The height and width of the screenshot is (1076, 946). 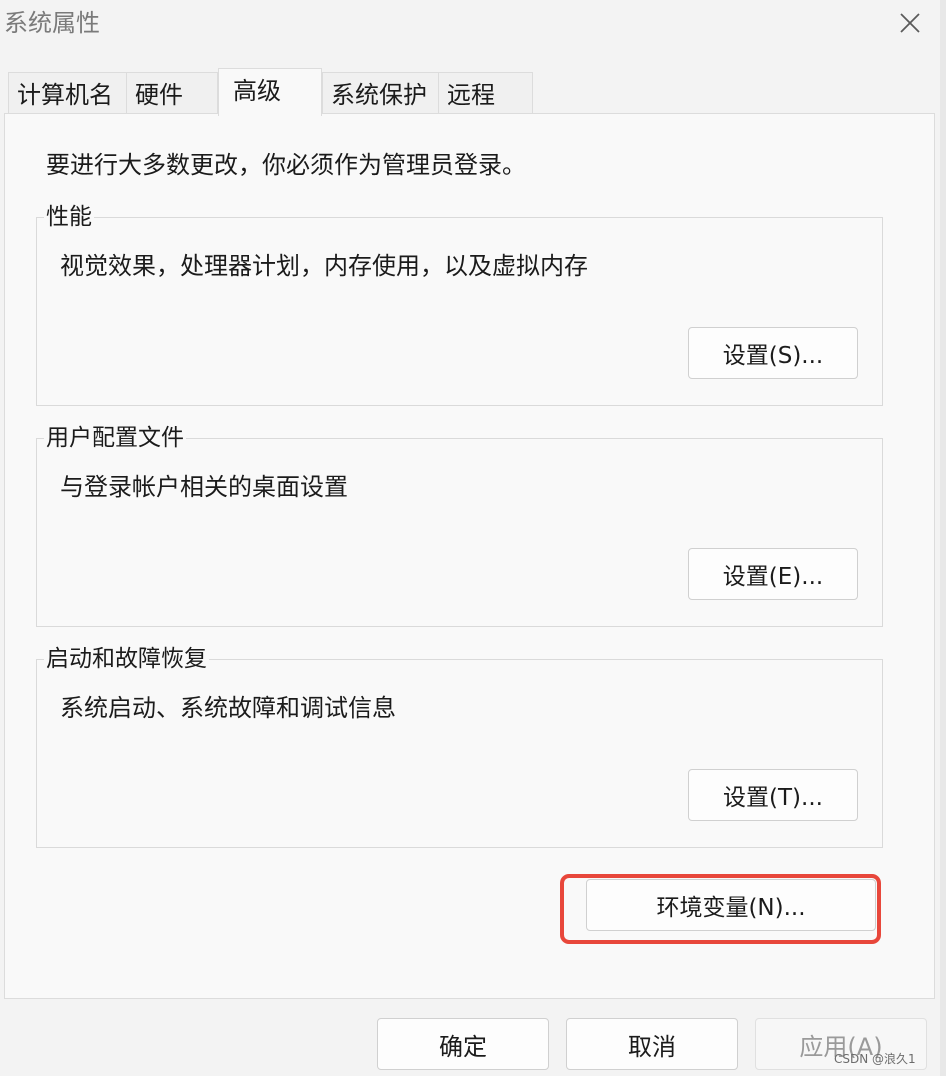 I want to click on tab-remote: 远程, so click(x=485, y=93).